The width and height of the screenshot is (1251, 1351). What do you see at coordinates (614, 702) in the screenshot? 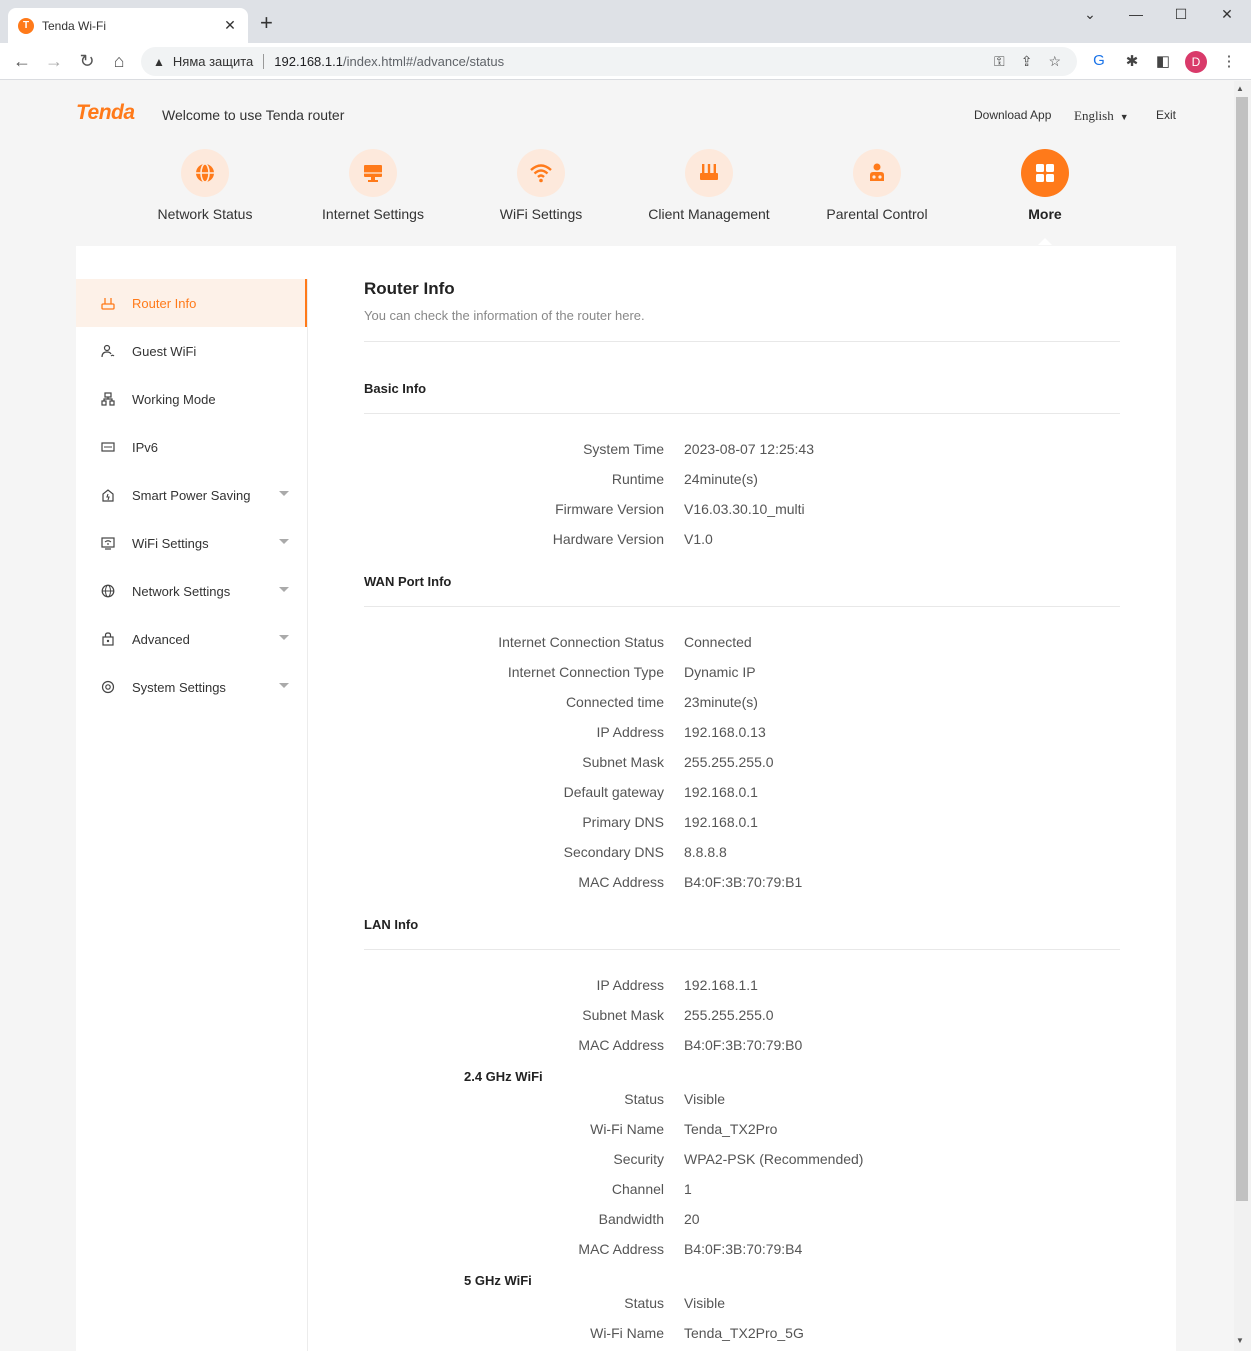
I see `info-key: Connected time` at bounding box center [614, 702].